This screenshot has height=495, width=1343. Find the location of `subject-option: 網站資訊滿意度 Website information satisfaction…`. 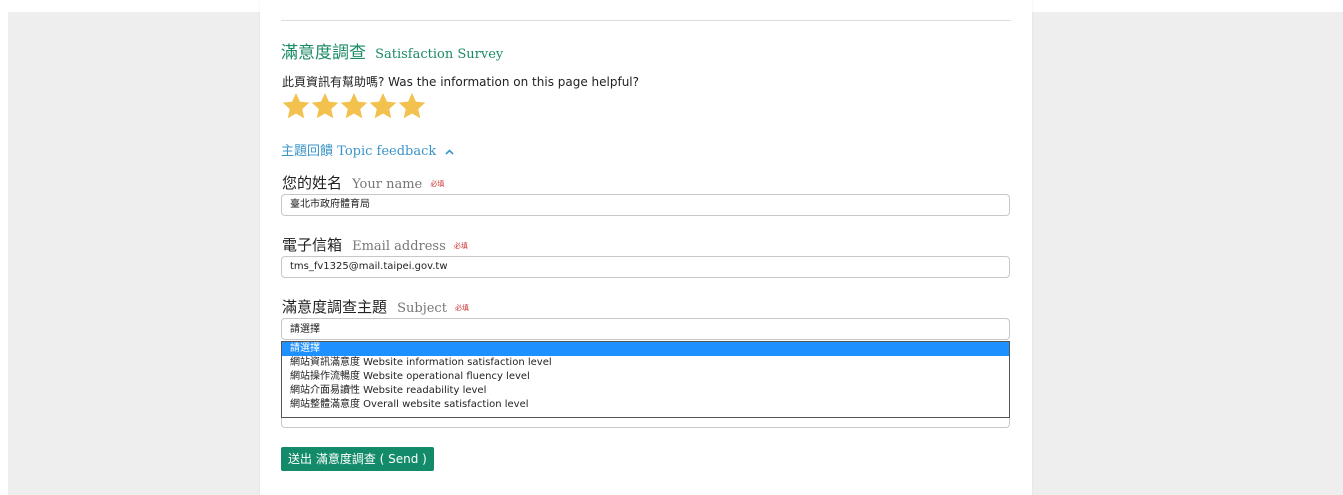

subject-option: 網站資訊滿意度 Website information satisfaction… is located at coordinates (645, 363).